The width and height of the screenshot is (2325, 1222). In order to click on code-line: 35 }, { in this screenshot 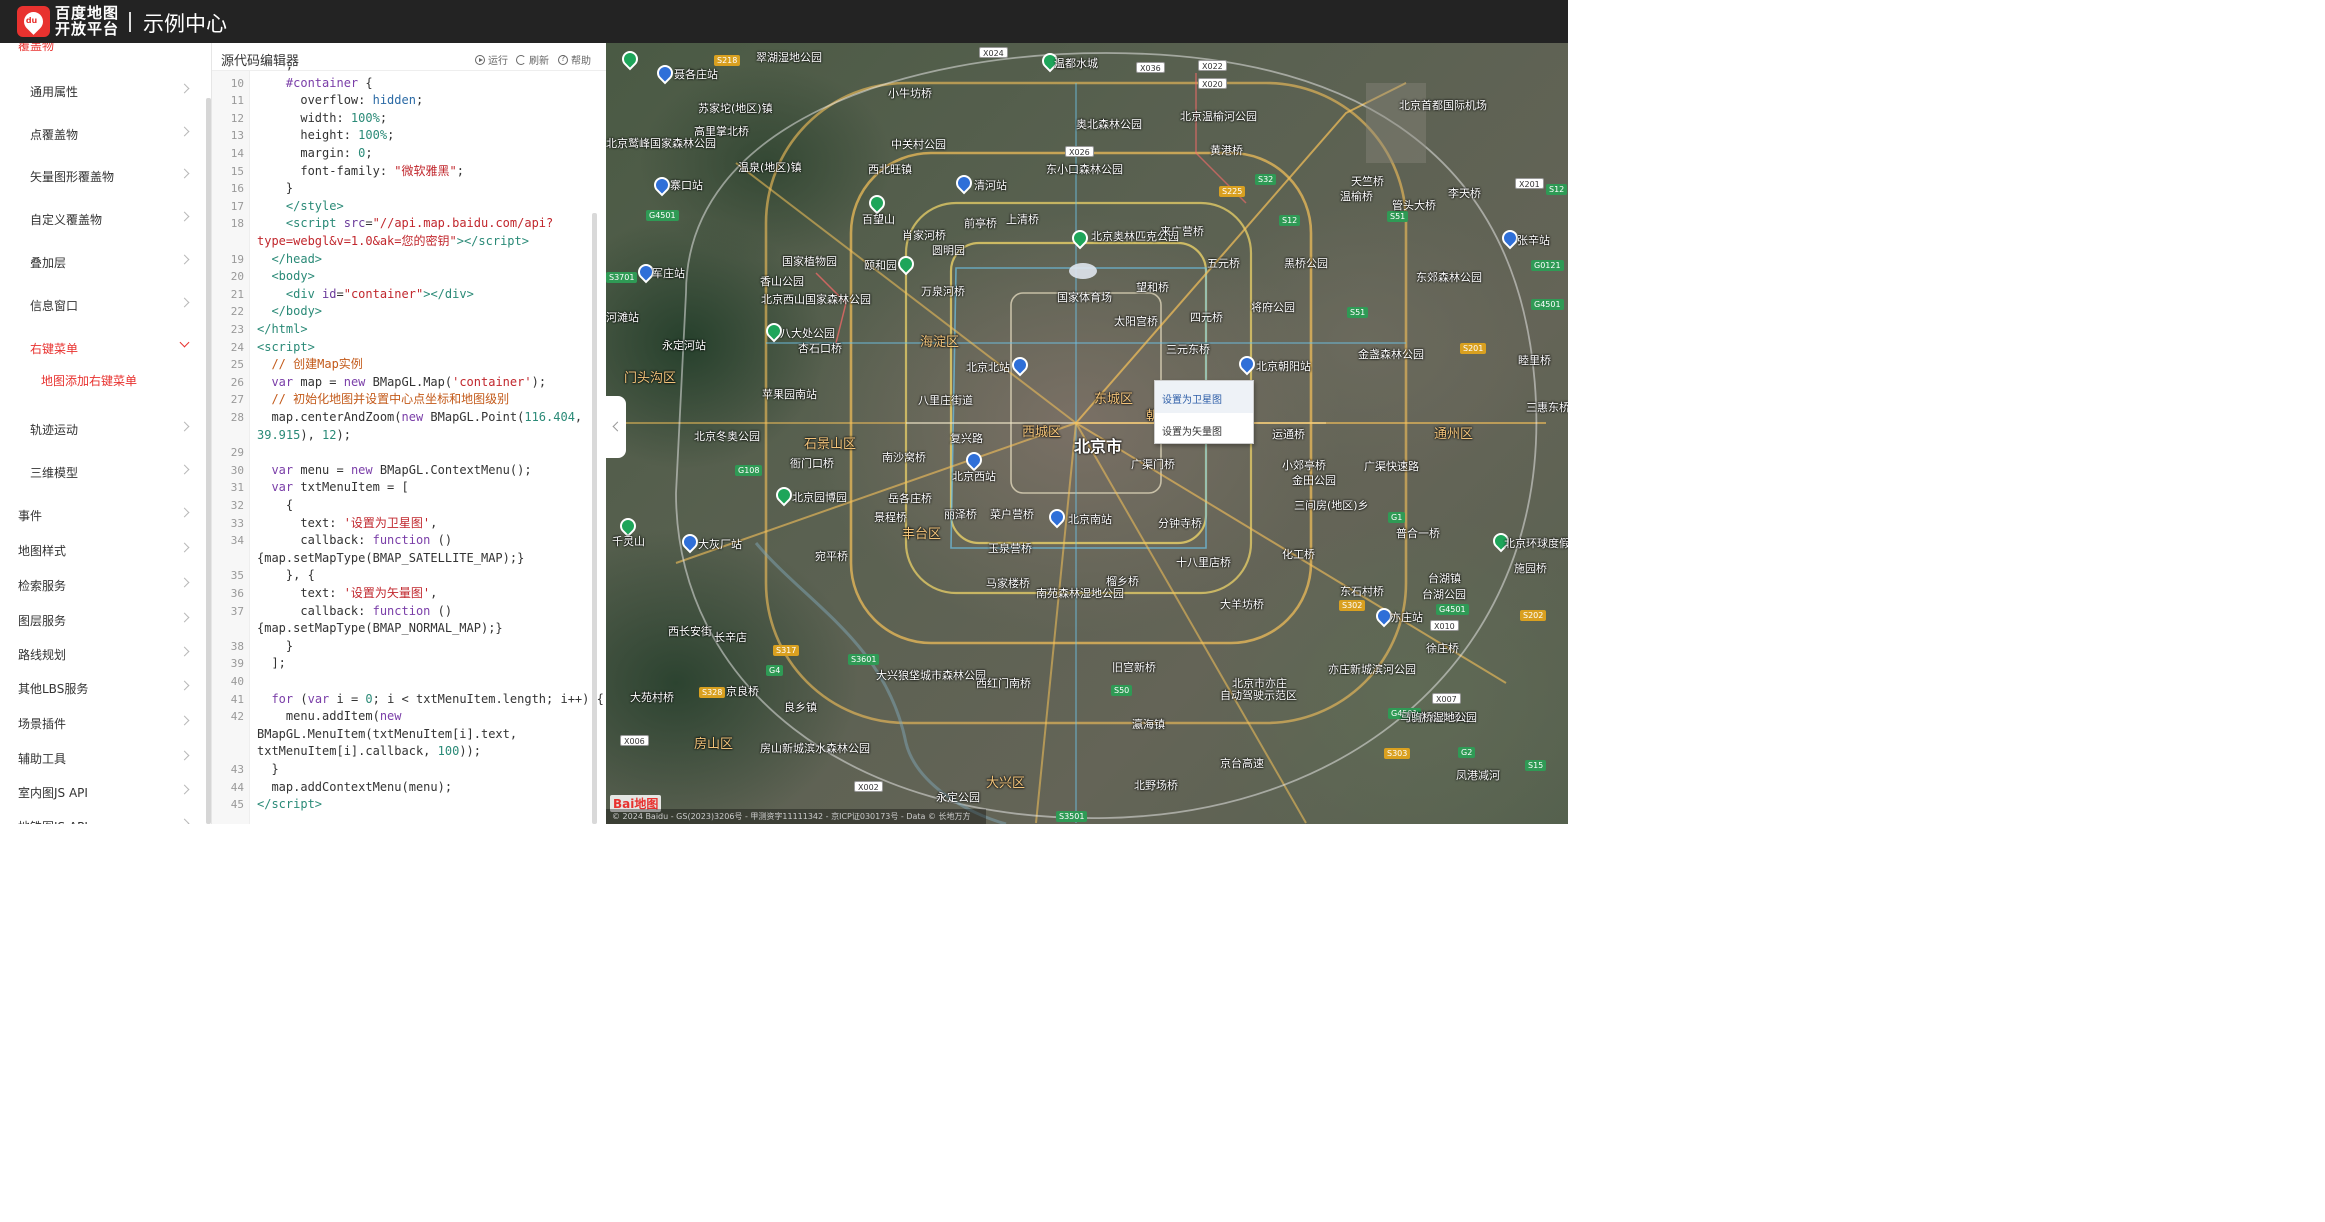, I will do `click(402, 576)`.